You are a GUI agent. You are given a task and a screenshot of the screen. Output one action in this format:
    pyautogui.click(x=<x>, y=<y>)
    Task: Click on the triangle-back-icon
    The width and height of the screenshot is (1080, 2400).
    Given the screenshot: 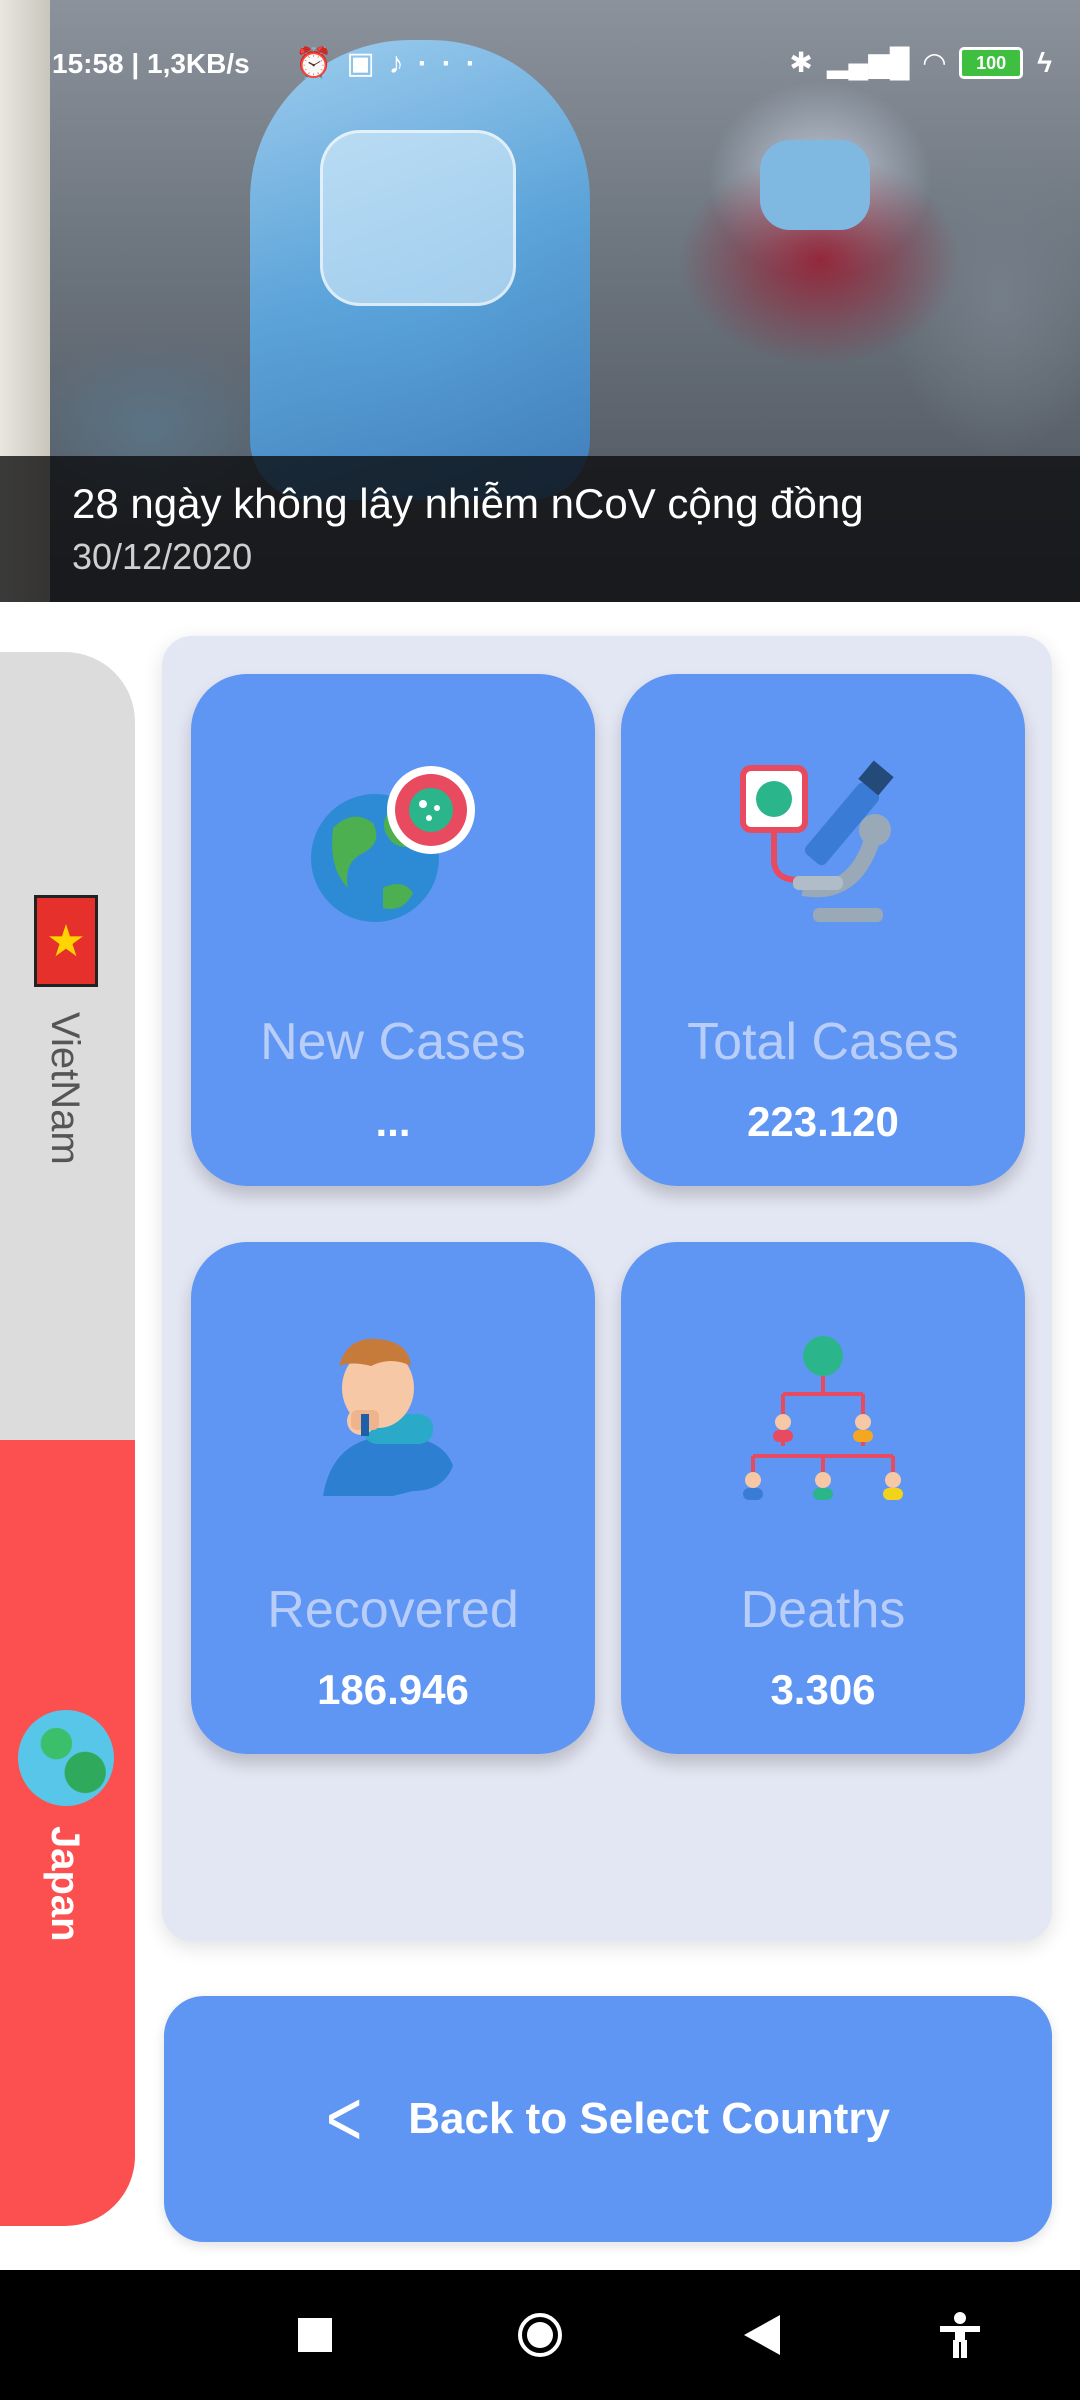 What is the action you would take?
    pyautogui.click(x=762, y=2335)
    